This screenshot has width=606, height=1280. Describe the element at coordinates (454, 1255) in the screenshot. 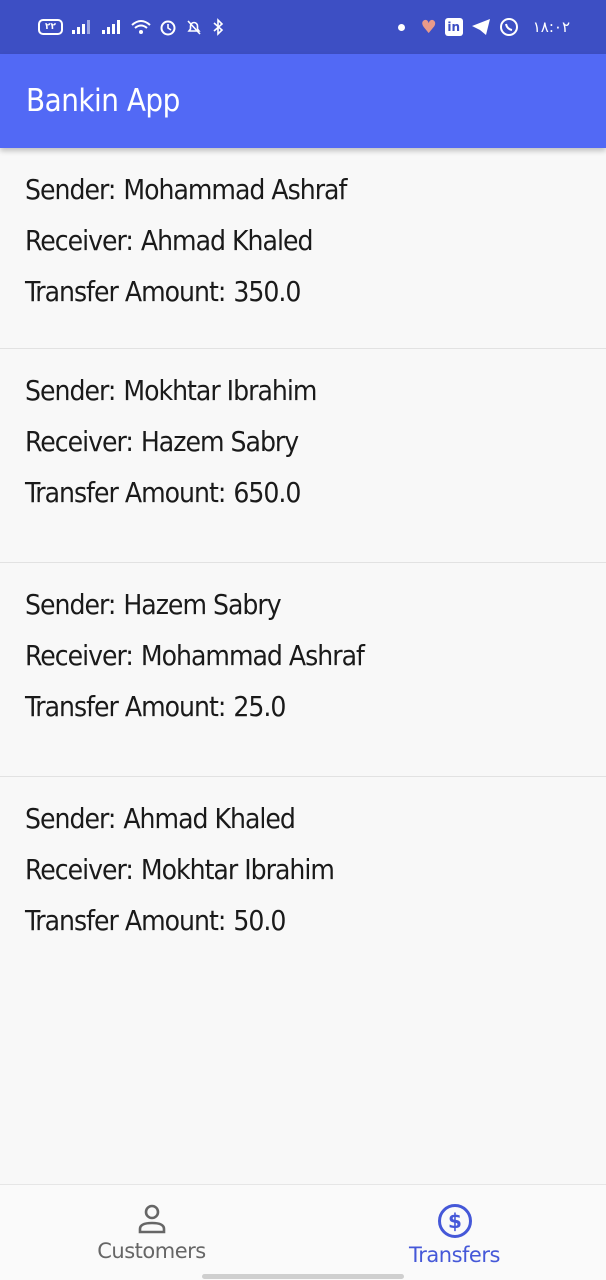

I see `nav-transfers-label: Transfers` at that location.